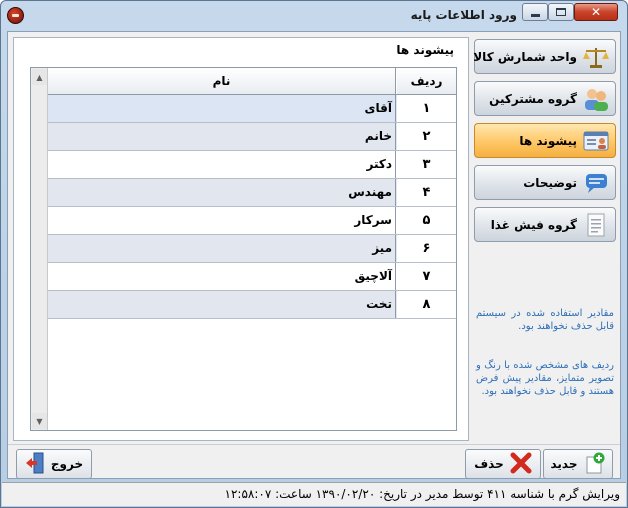 The image size is (628, 508). I want to click on nav-label: واحد شمارش کالا, so click(525, 56).